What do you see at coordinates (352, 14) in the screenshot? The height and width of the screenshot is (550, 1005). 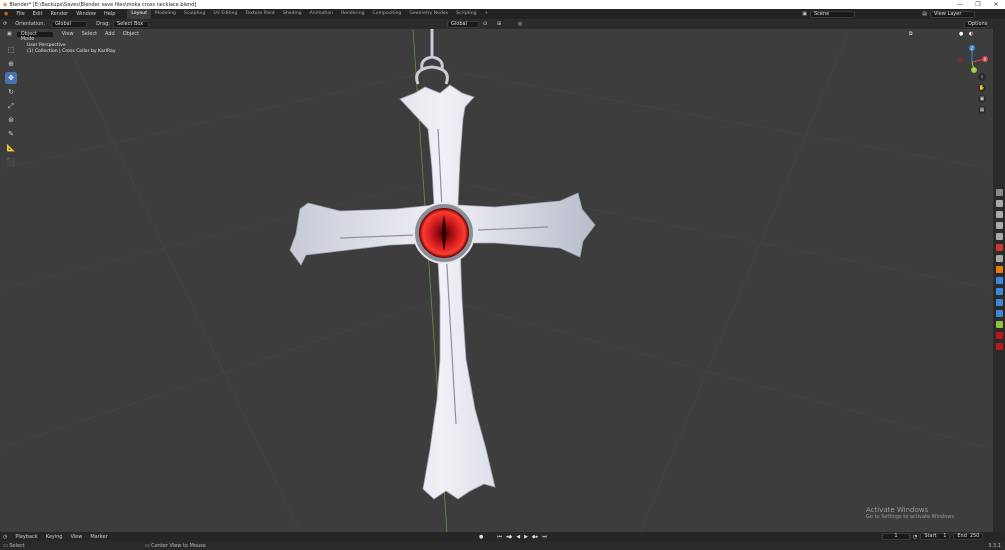 I see `tab-rendering: Rendering` at bounding box center [352, 14].